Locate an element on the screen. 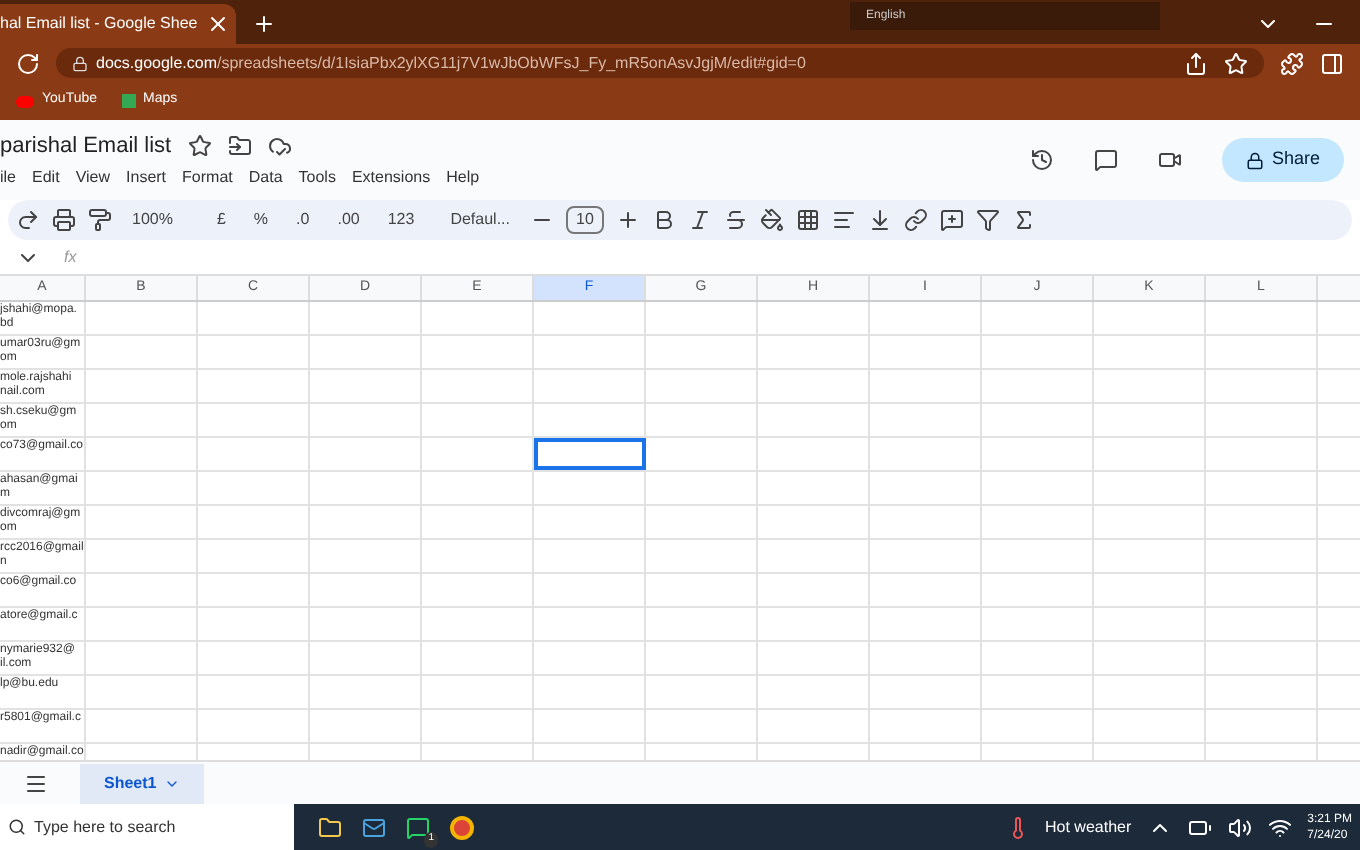 The height and width of the screenshot is (850, 1360). comment-add-icon is located at coordinates (951, 220).